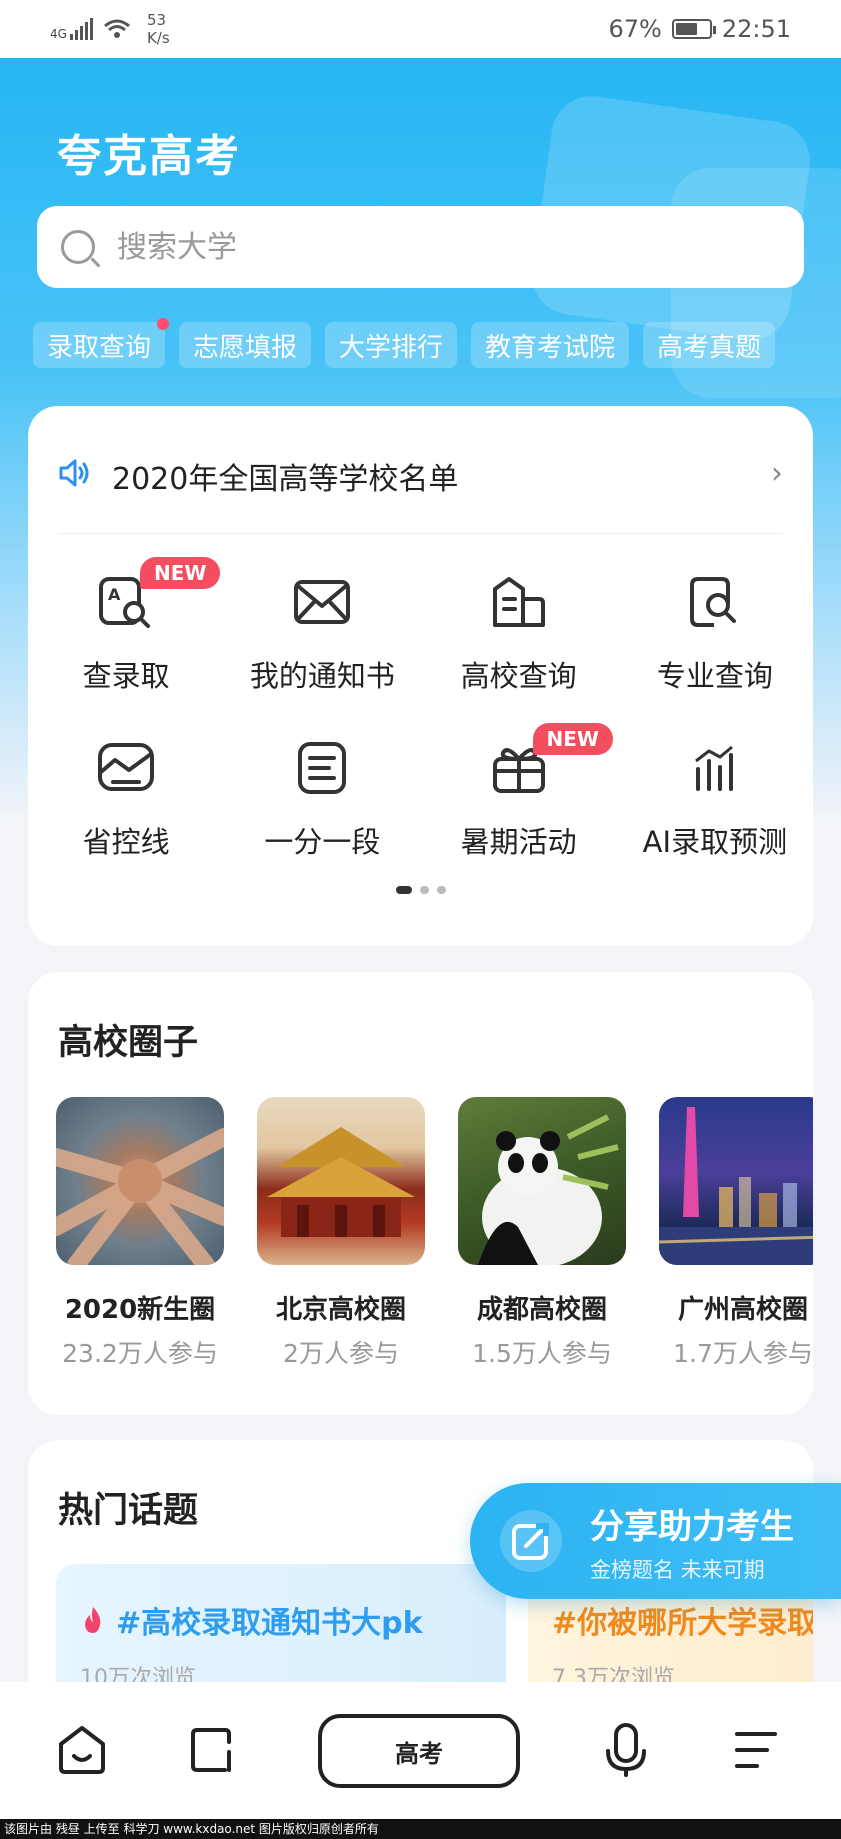 This screenshot has height=1839, width=841. I want to click on quick-tag-past-papers: 高考真题, so click(709, 345).